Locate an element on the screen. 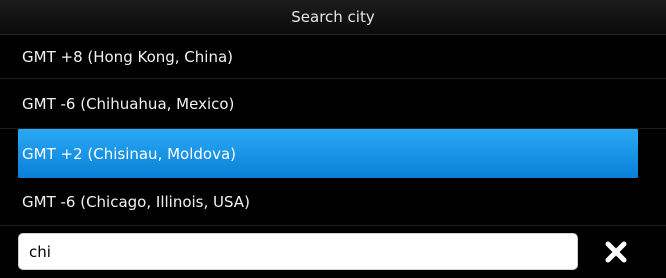 This screenshot has width=666, height=278. clear-search-button is located at coordinates (616, 252).